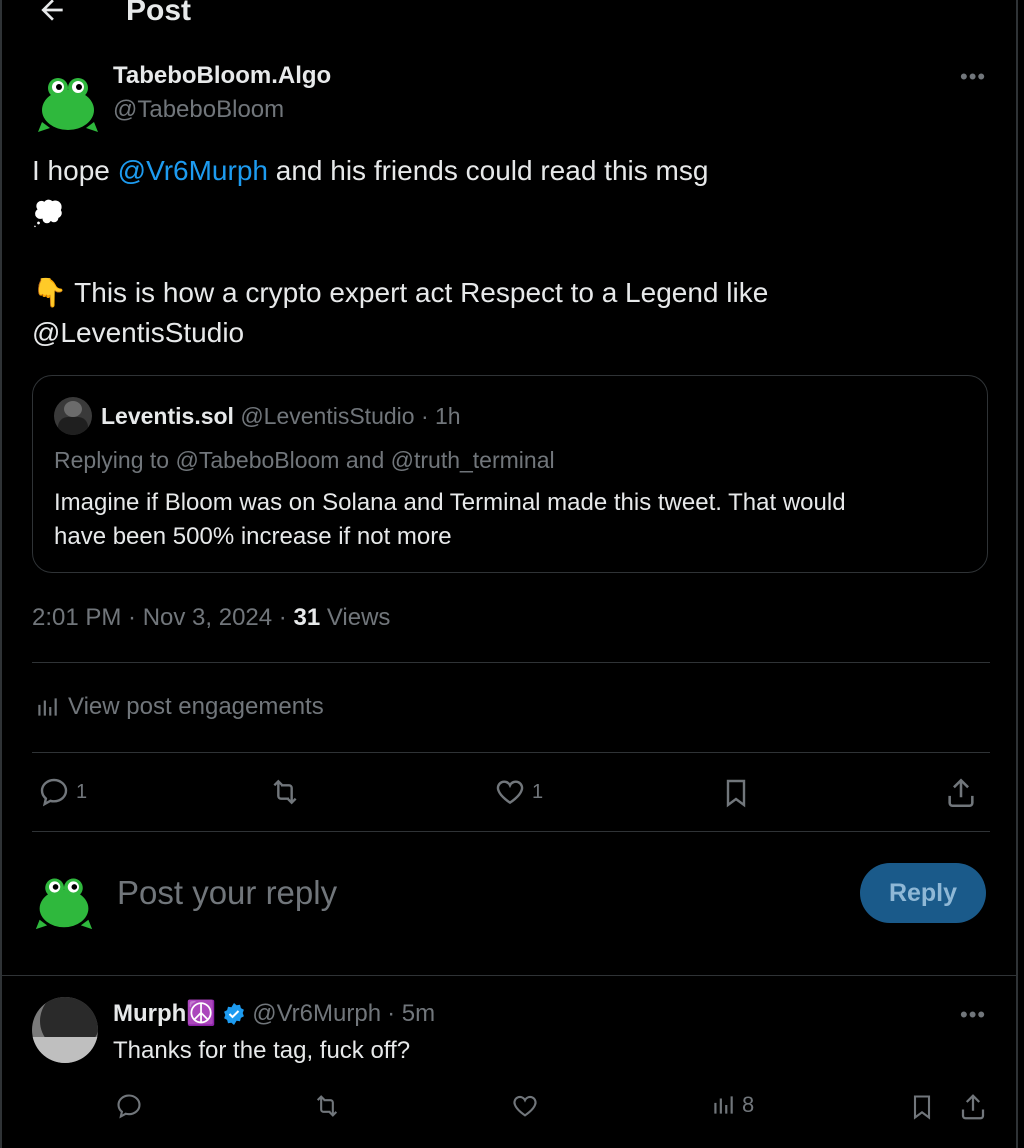  Describe the element at coordinates (65, 1030) in the screenshot. I see `reply-author-avatar` at that location.